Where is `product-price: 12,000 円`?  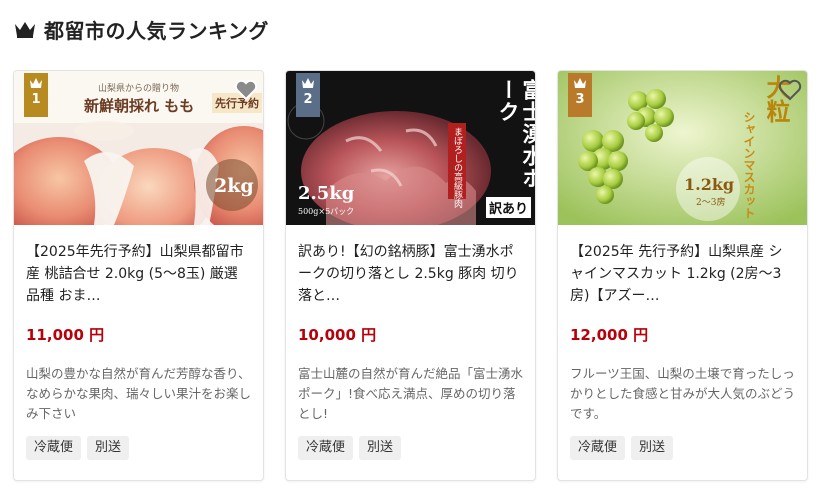 product-price: 12,000 円 is located at coordinates (609, 335).